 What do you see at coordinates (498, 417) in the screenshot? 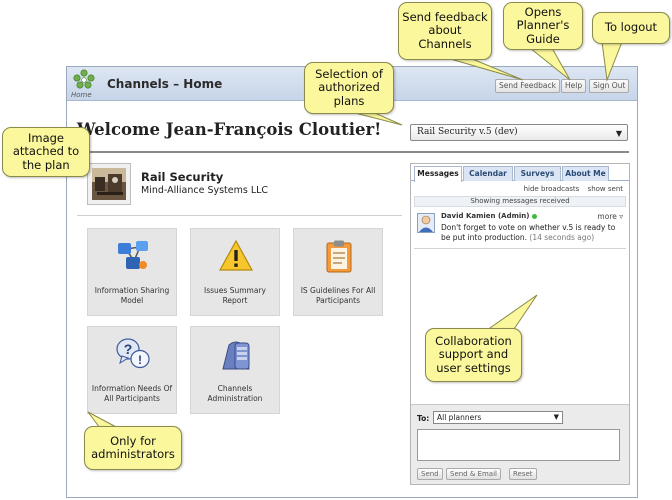
I see `recipient-select: All planners ▼` at bounding box center [498, 417].